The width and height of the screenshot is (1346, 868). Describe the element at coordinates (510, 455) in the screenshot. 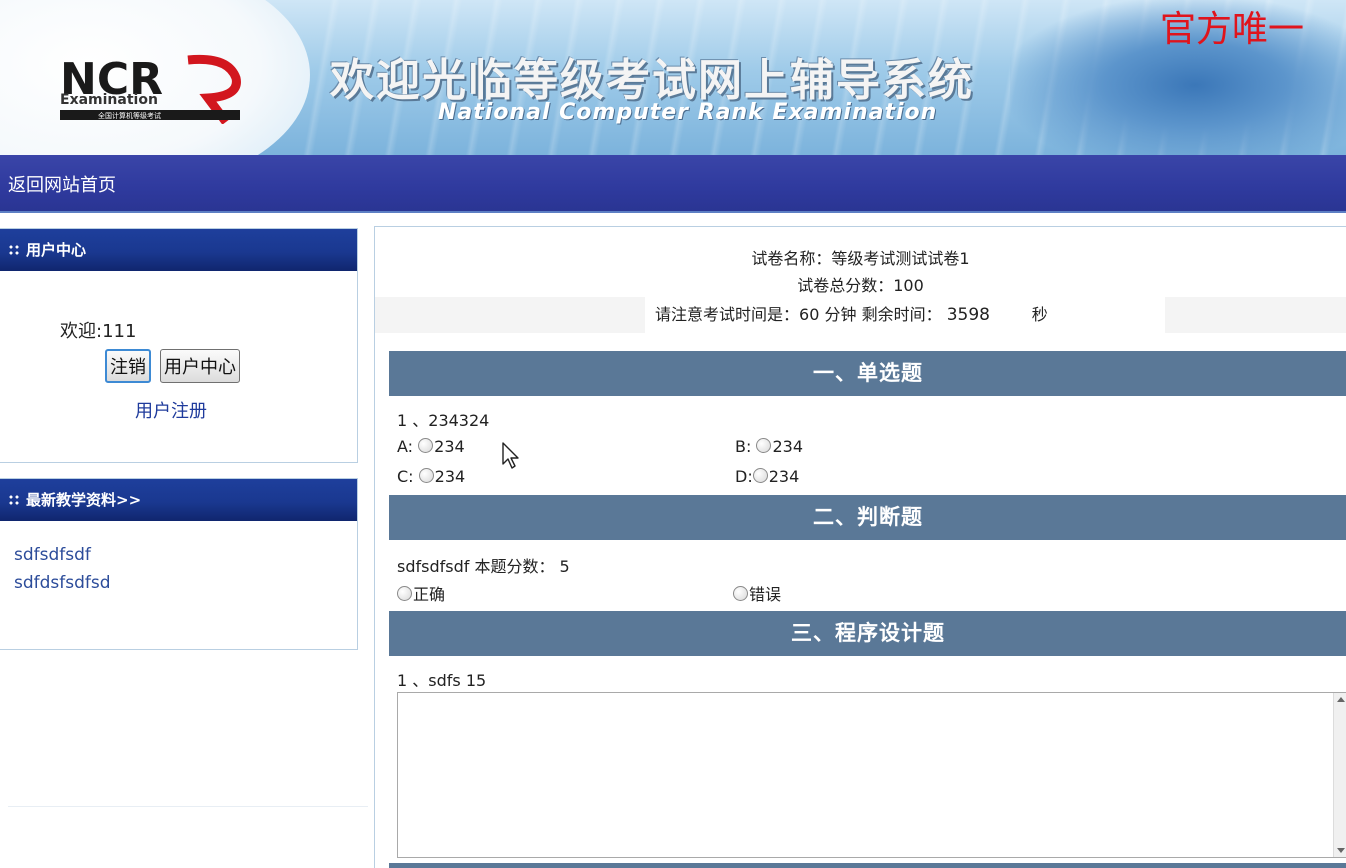

I see `mouse-cursor-icon` at that location.